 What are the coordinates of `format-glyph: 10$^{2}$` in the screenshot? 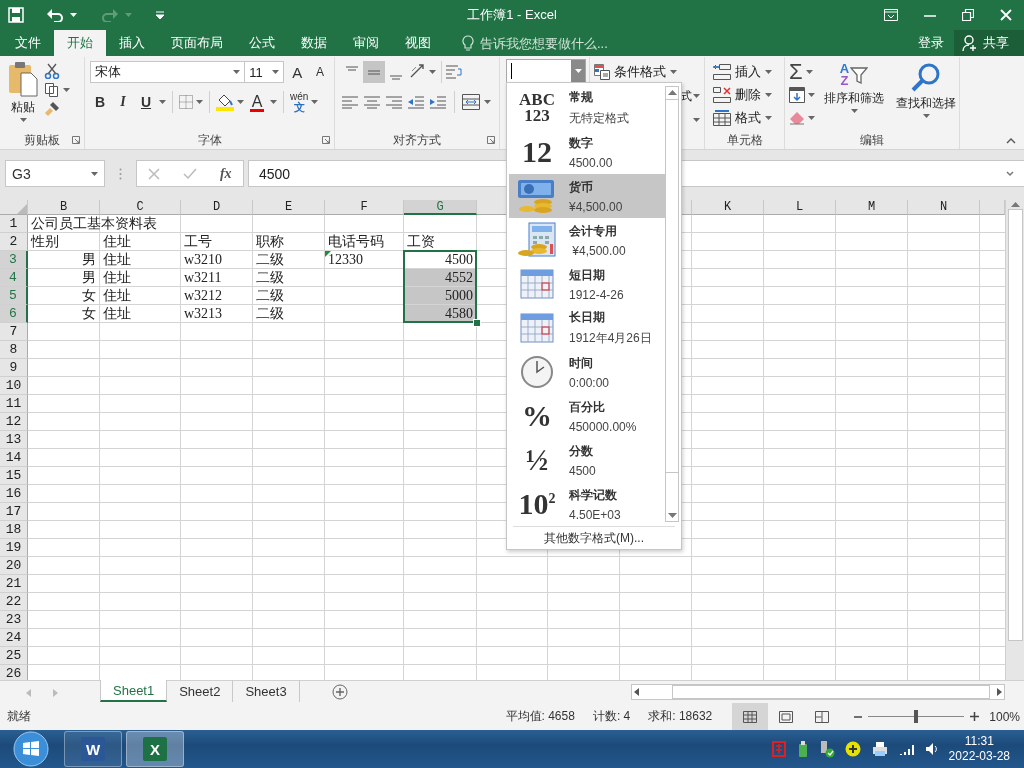 It's located at (537, 504).